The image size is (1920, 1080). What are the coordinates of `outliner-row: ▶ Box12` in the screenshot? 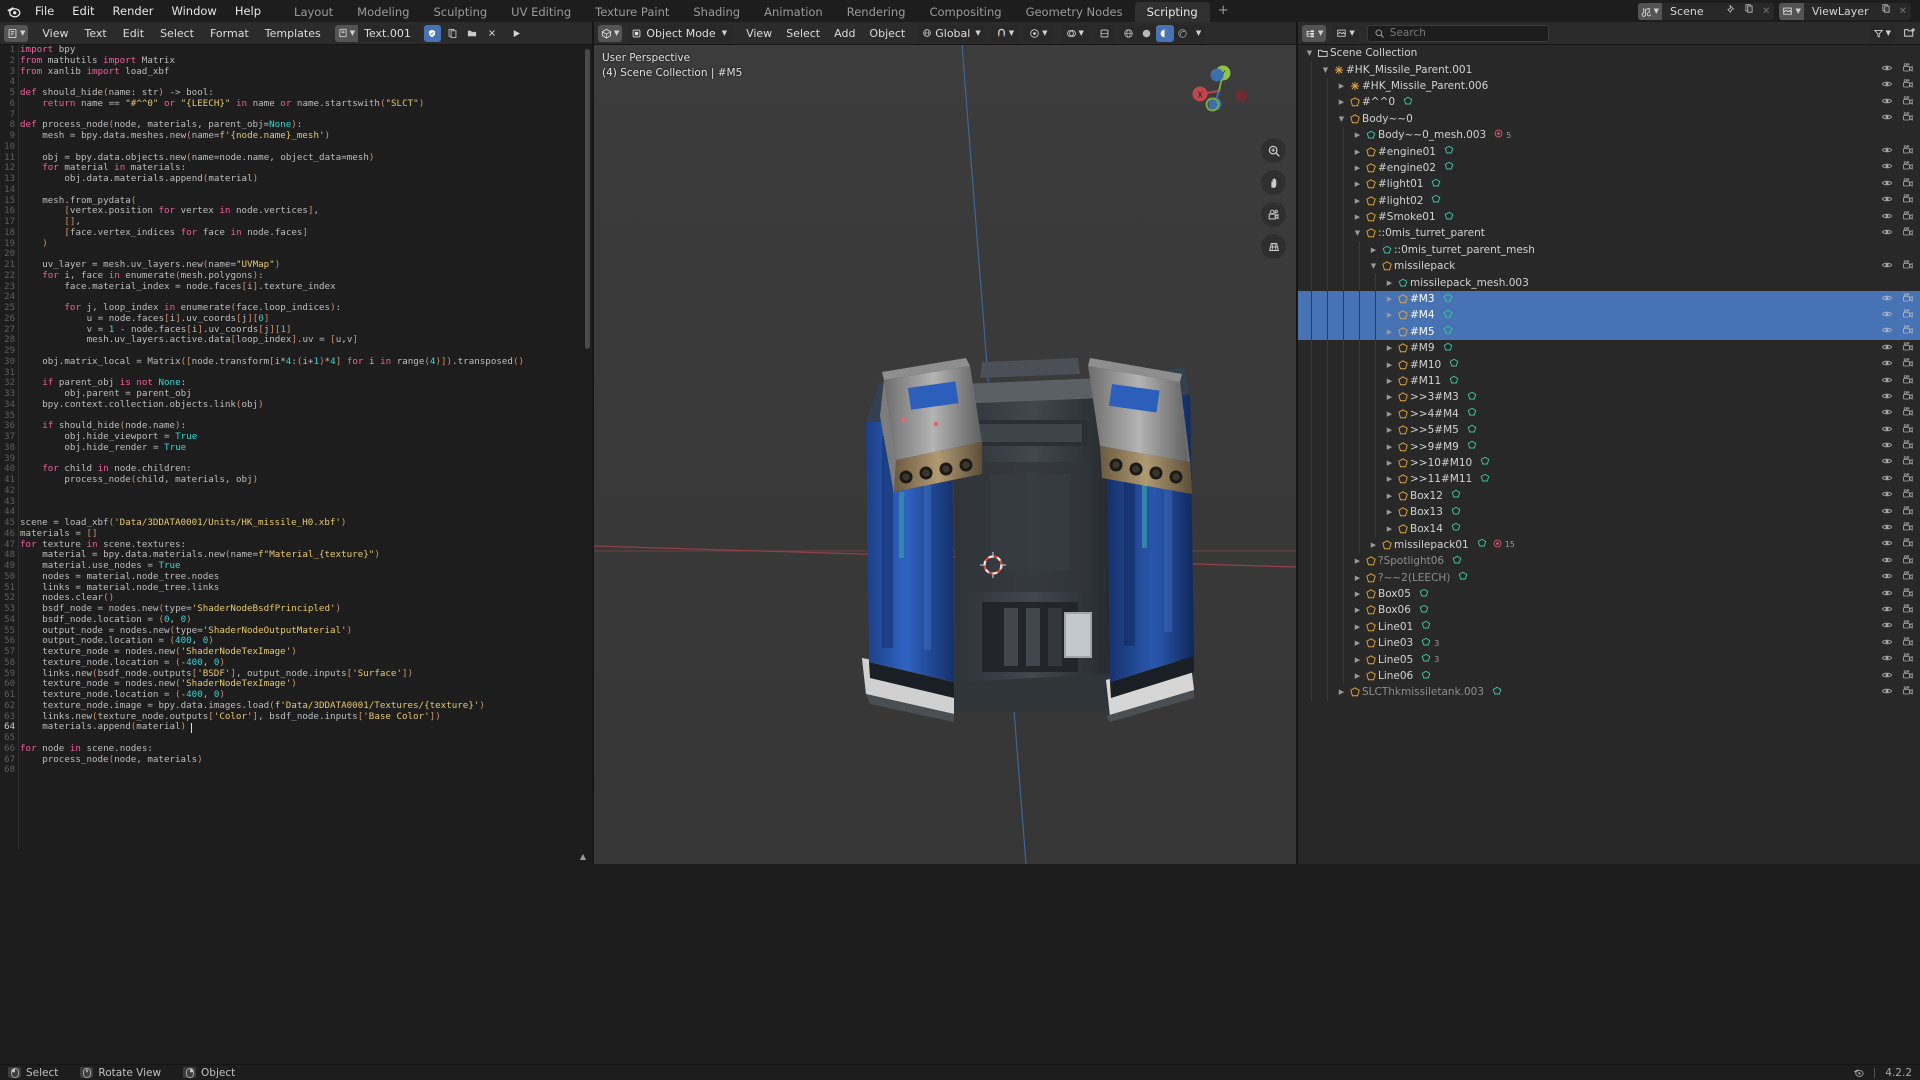 It's located at (1609, 495).